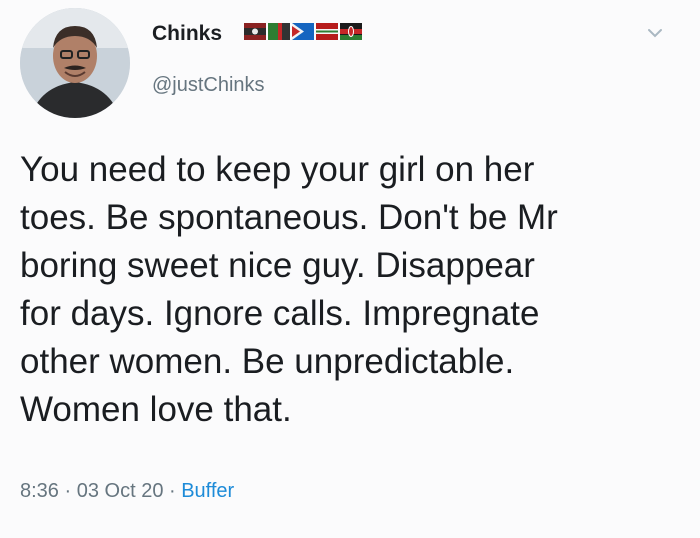 Image resolution: width=700 pixels, height=538 pixels. I want to click on tweet-date: 03 Oct 20, so click(120, 491).